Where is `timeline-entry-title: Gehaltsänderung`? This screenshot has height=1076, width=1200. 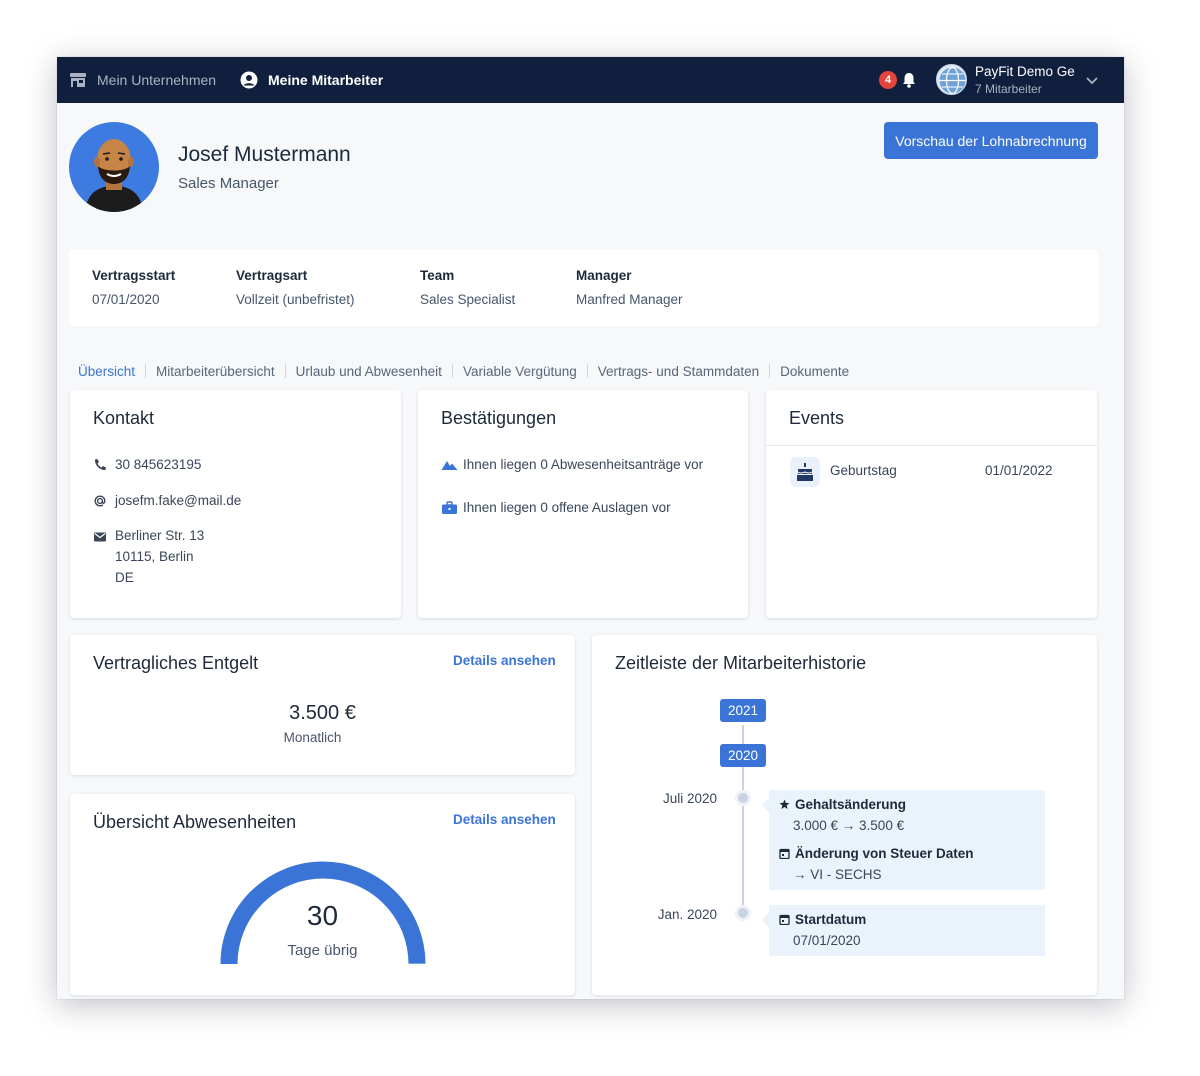 timeline-entry-title: Gehaltsänderung is located at coordinates (851, 804).